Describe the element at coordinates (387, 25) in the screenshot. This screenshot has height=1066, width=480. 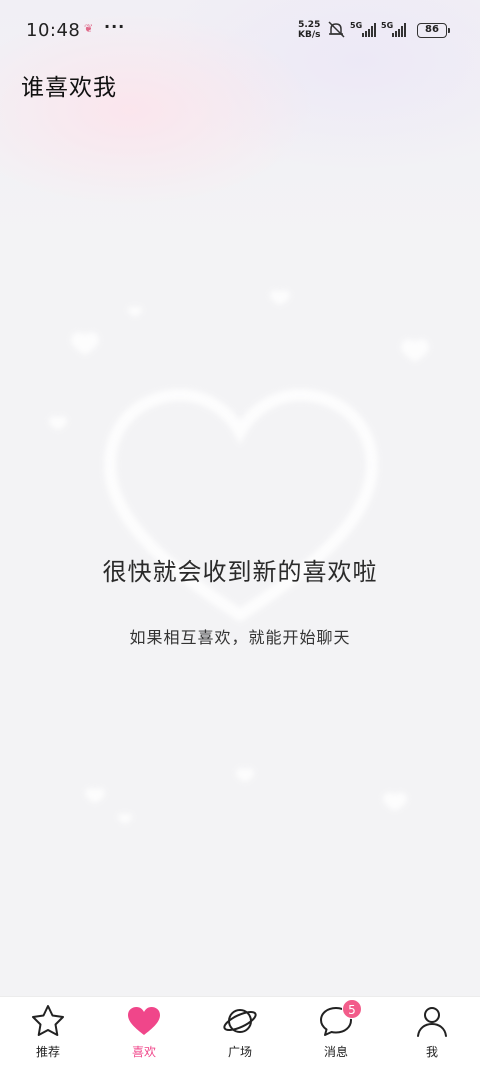
I see `network-label-2: 5G` at that location.